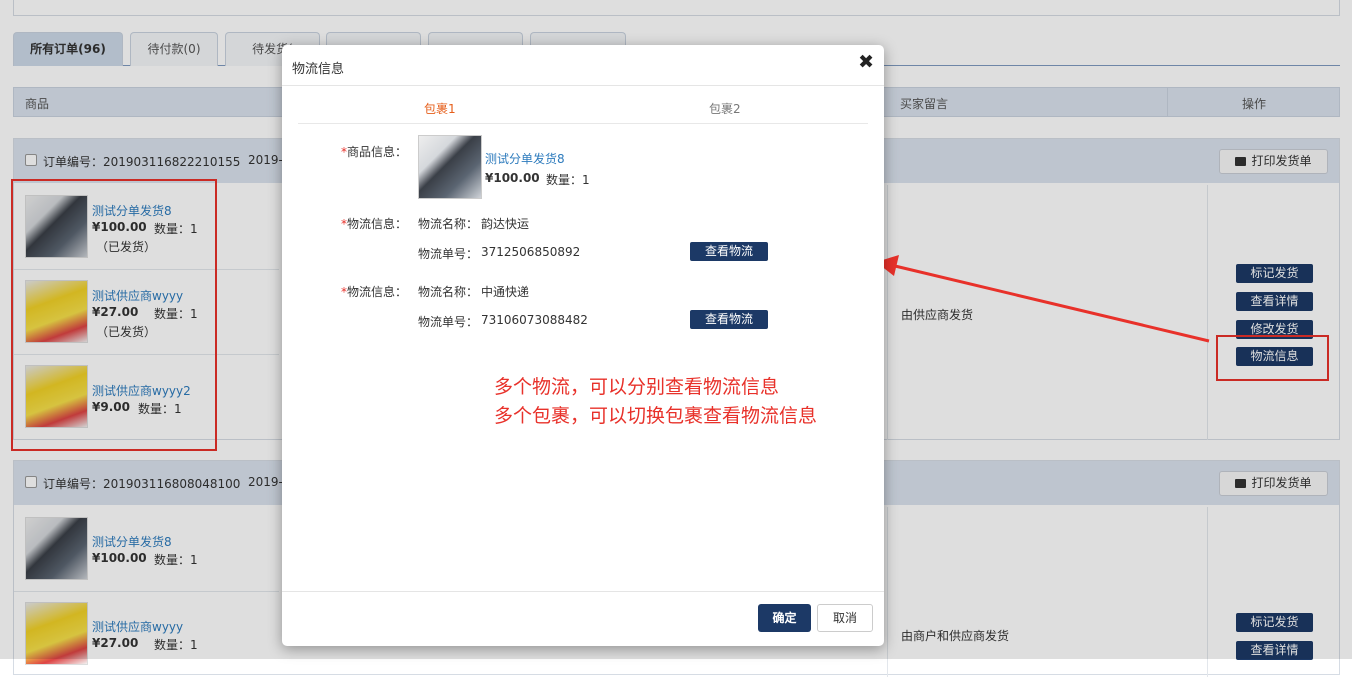  Describe the element at coordinates (505, 224) in the screenshot. I see `carrier-name: 韵达快运` at that location.